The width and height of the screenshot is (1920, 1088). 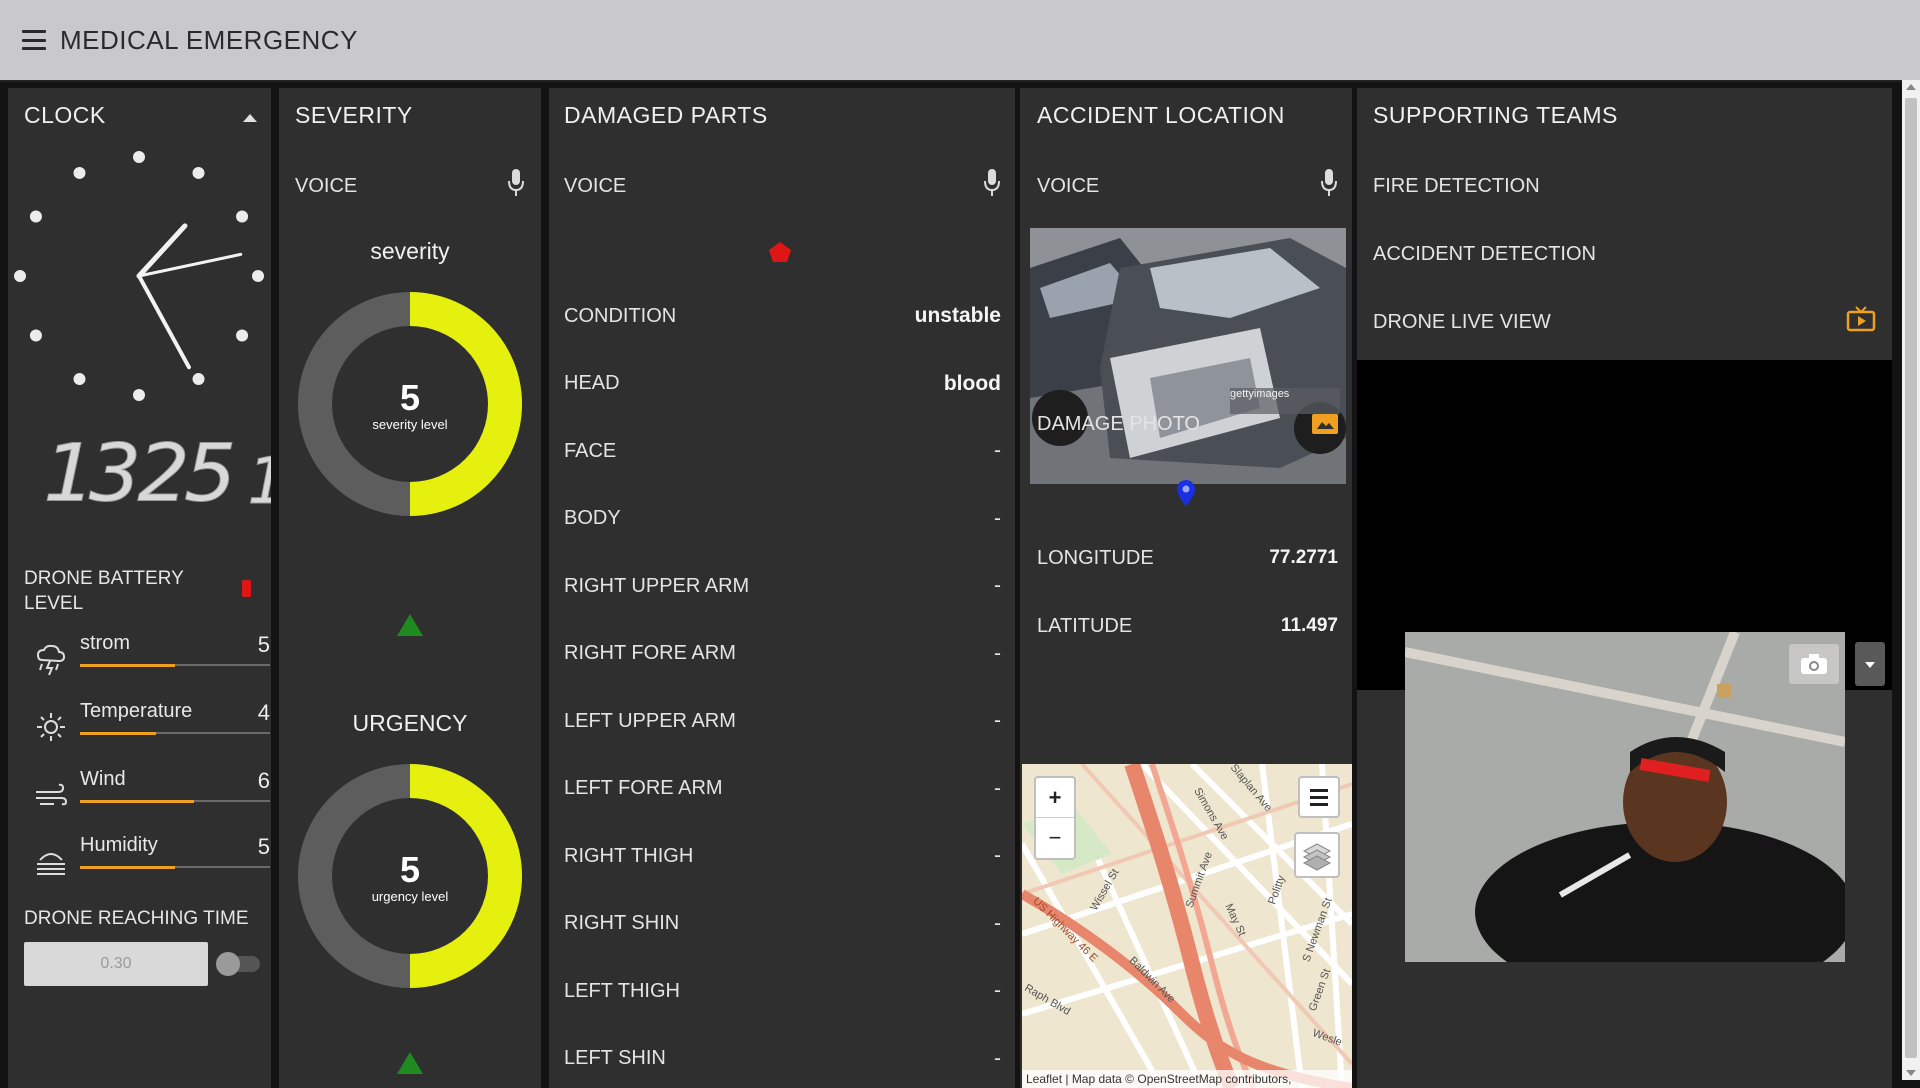 I want to click on damaged-voice-label: VOICE, so click(x=595, y=185).